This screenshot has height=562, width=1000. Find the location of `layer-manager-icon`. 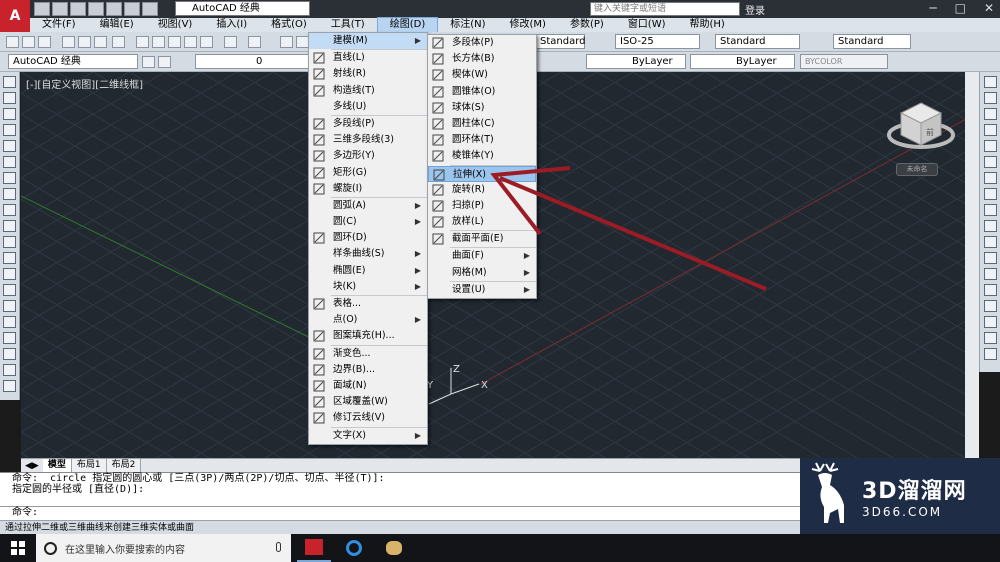

layer-manager-icon is located at coordinates (164, 62).